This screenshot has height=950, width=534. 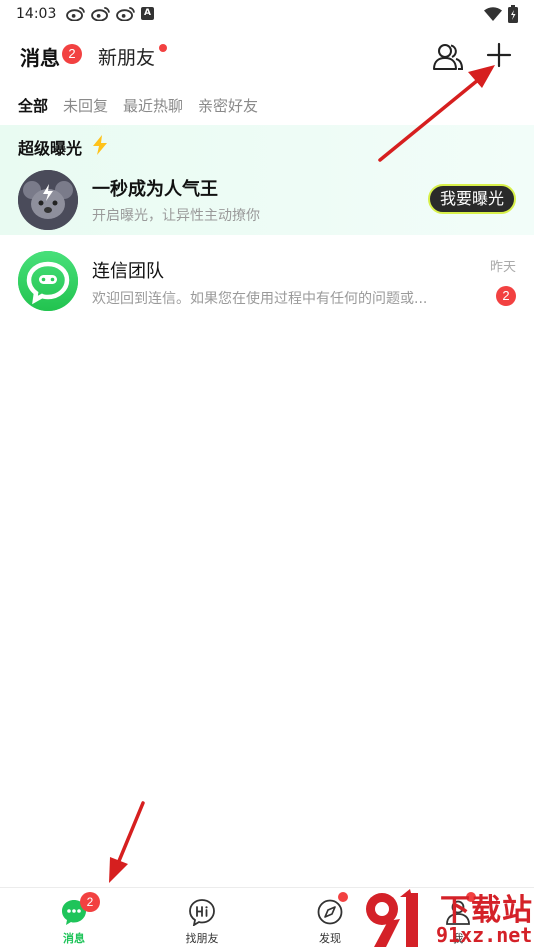 I want to click on header: 消息 2 新朋友, so click(x=267, y=58).